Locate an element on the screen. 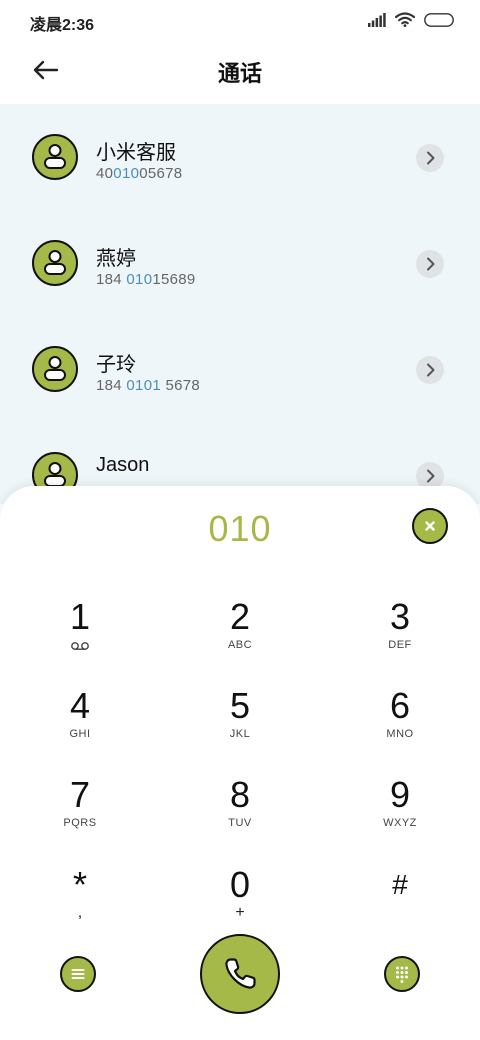  contact-number: 184 01015689 is located at coordinates (146, 279).